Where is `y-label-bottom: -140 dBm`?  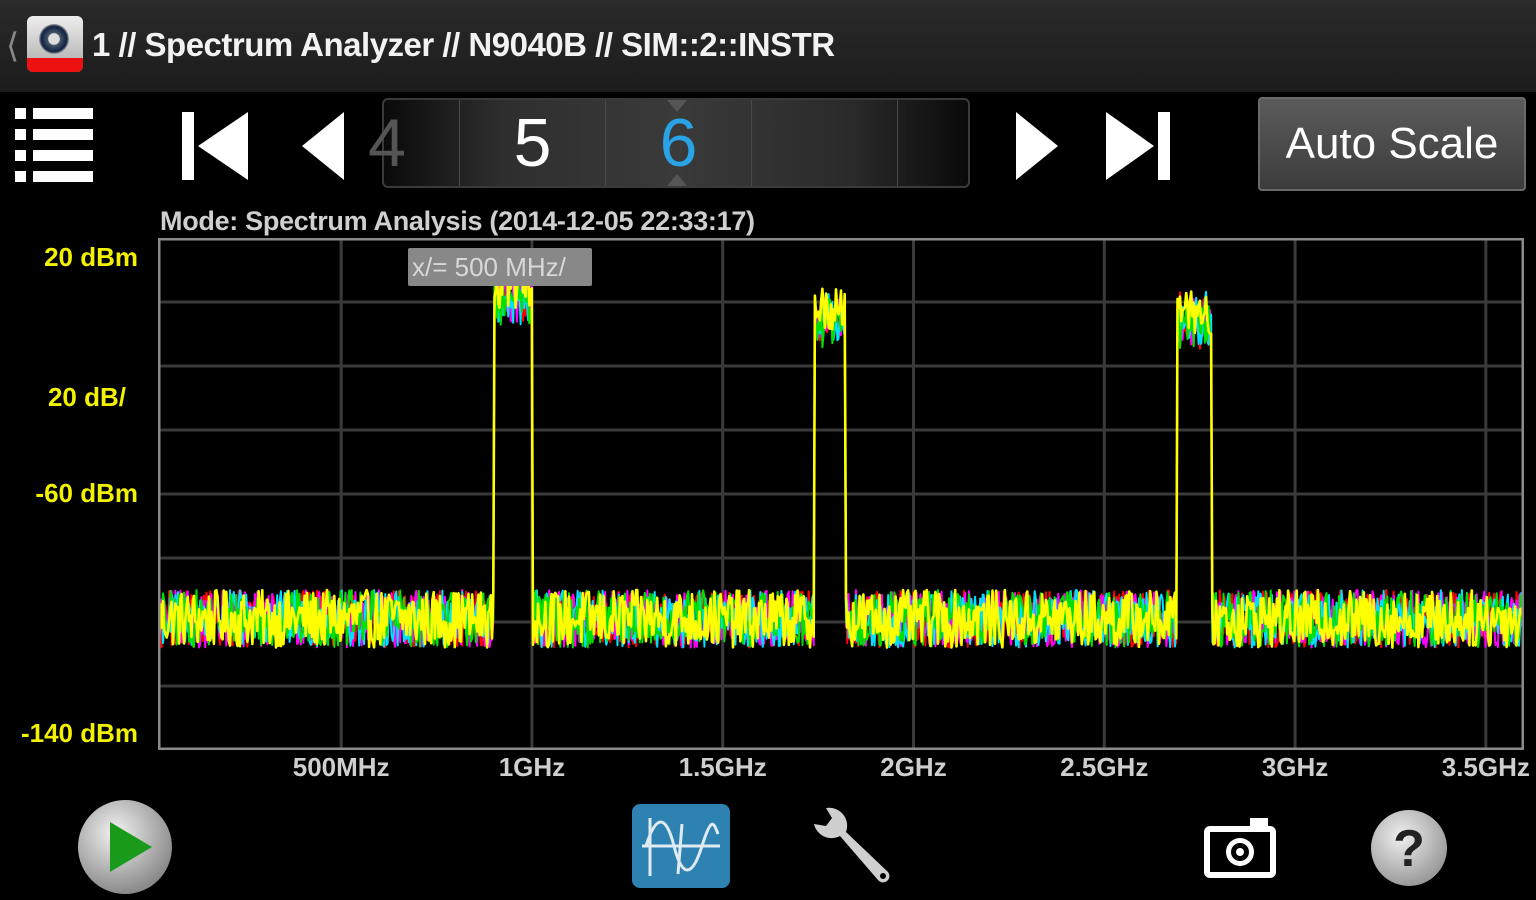
y-label-bottom: -140 dBm is located at coordinates (79, 733).